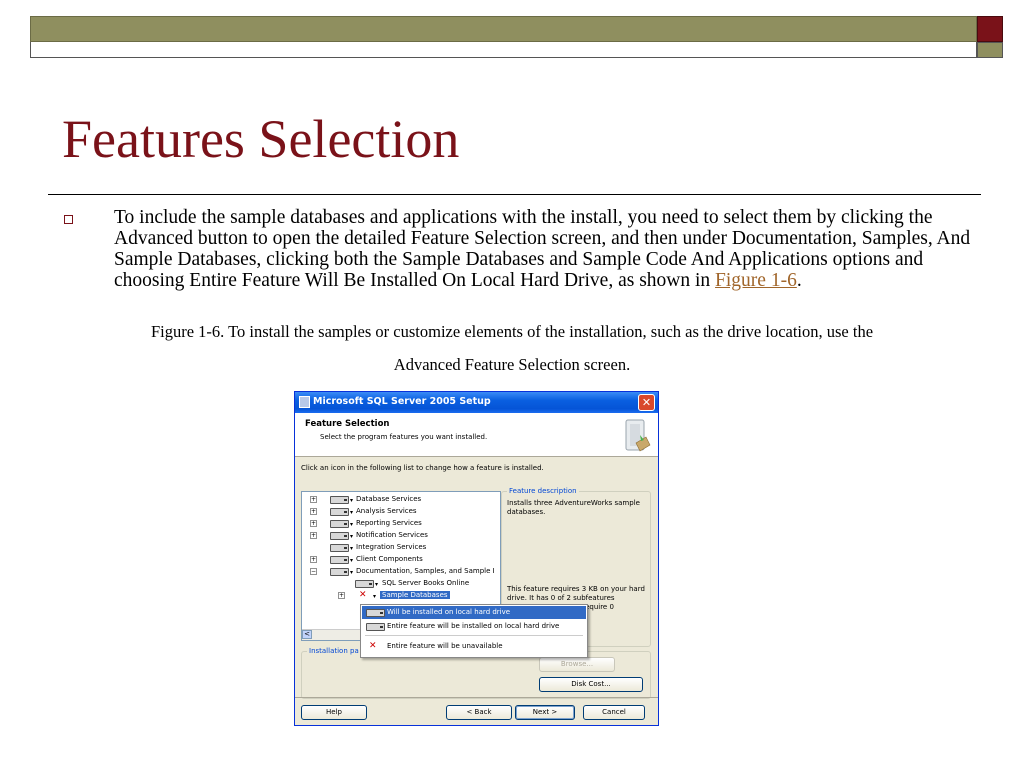 This screenshot has height=768, width=1024. Describe the element at coordinates (543, 491) in the screenshot. I see `feature-description-legend: Feature description` at that location.